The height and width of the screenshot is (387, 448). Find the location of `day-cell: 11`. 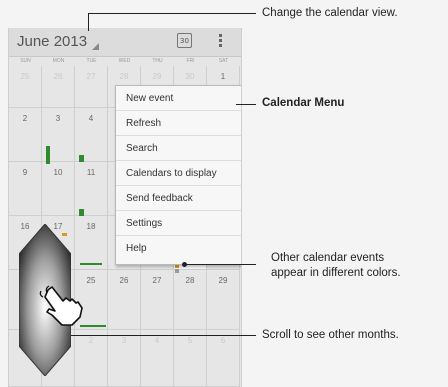

day-cell: 11 is located at coordinates (91, 189).